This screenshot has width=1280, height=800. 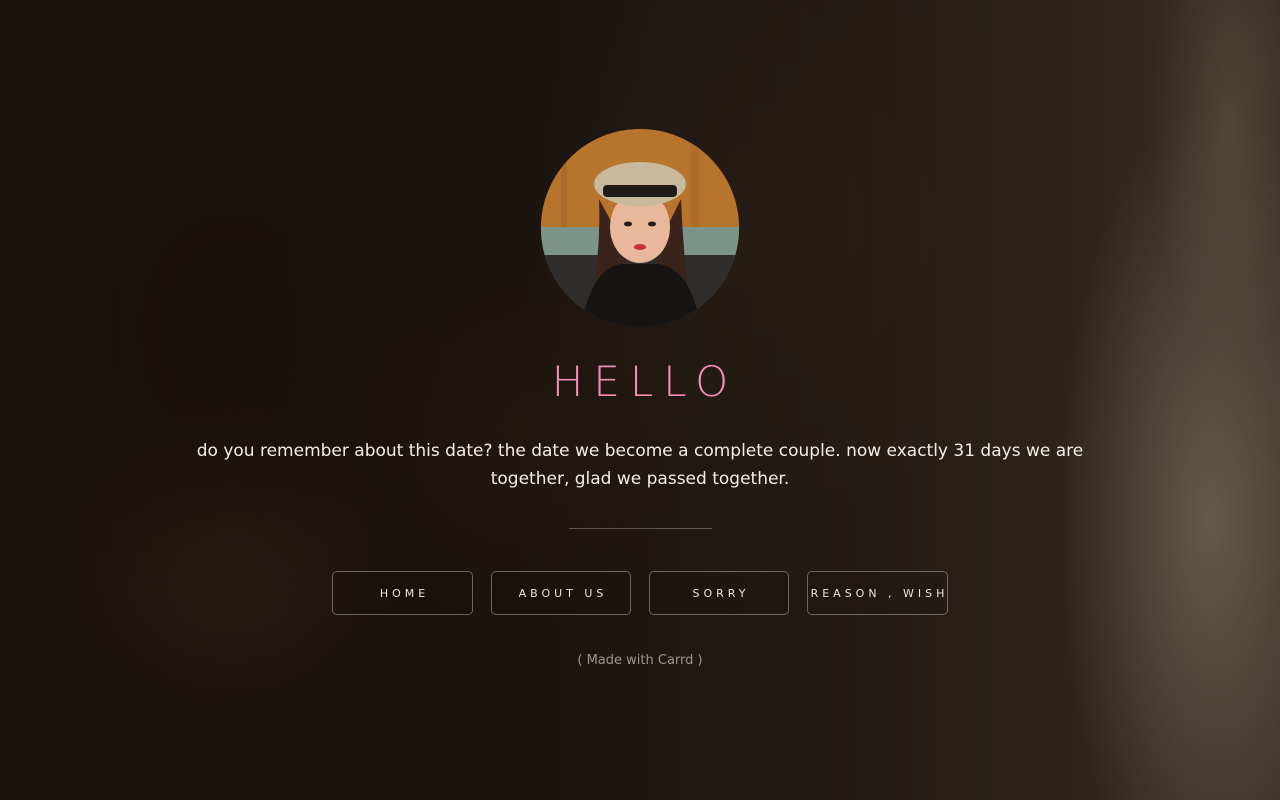 I want to click on reason-wish-button: REASON , WISH, so click(x=877, y=593).